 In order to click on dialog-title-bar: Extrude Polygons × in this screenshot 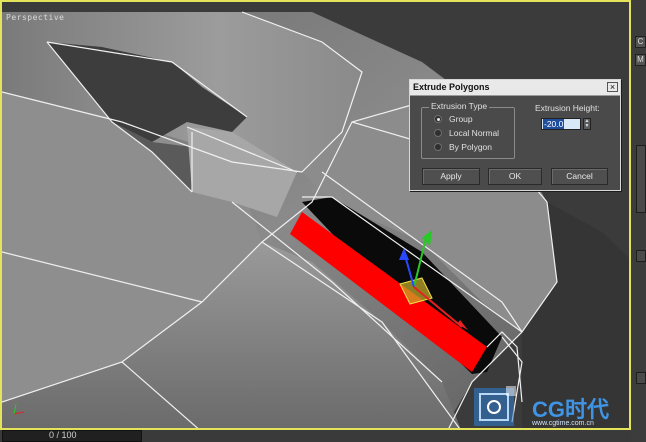, I will do `click(515, 88)`.